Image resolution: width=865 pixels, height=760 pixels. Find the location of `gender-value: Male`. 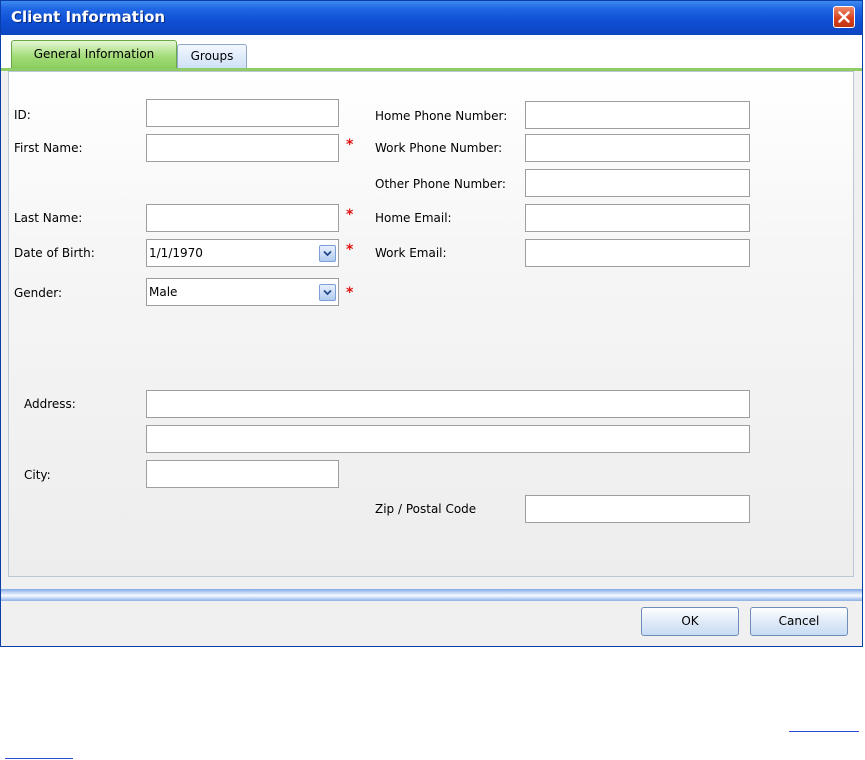

gender-value: Male is located at coordinates (163, 292).